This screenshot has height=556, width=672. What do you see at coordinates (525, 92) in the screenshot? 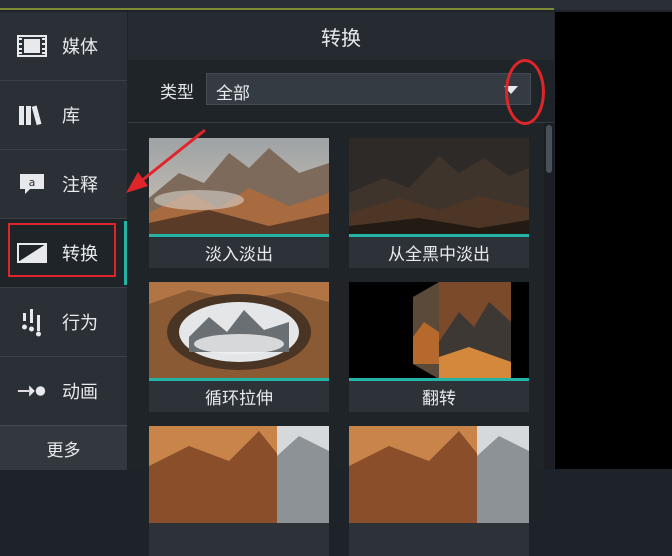
I see `annotation-highlight-circle` at bounding box center [525, 92].